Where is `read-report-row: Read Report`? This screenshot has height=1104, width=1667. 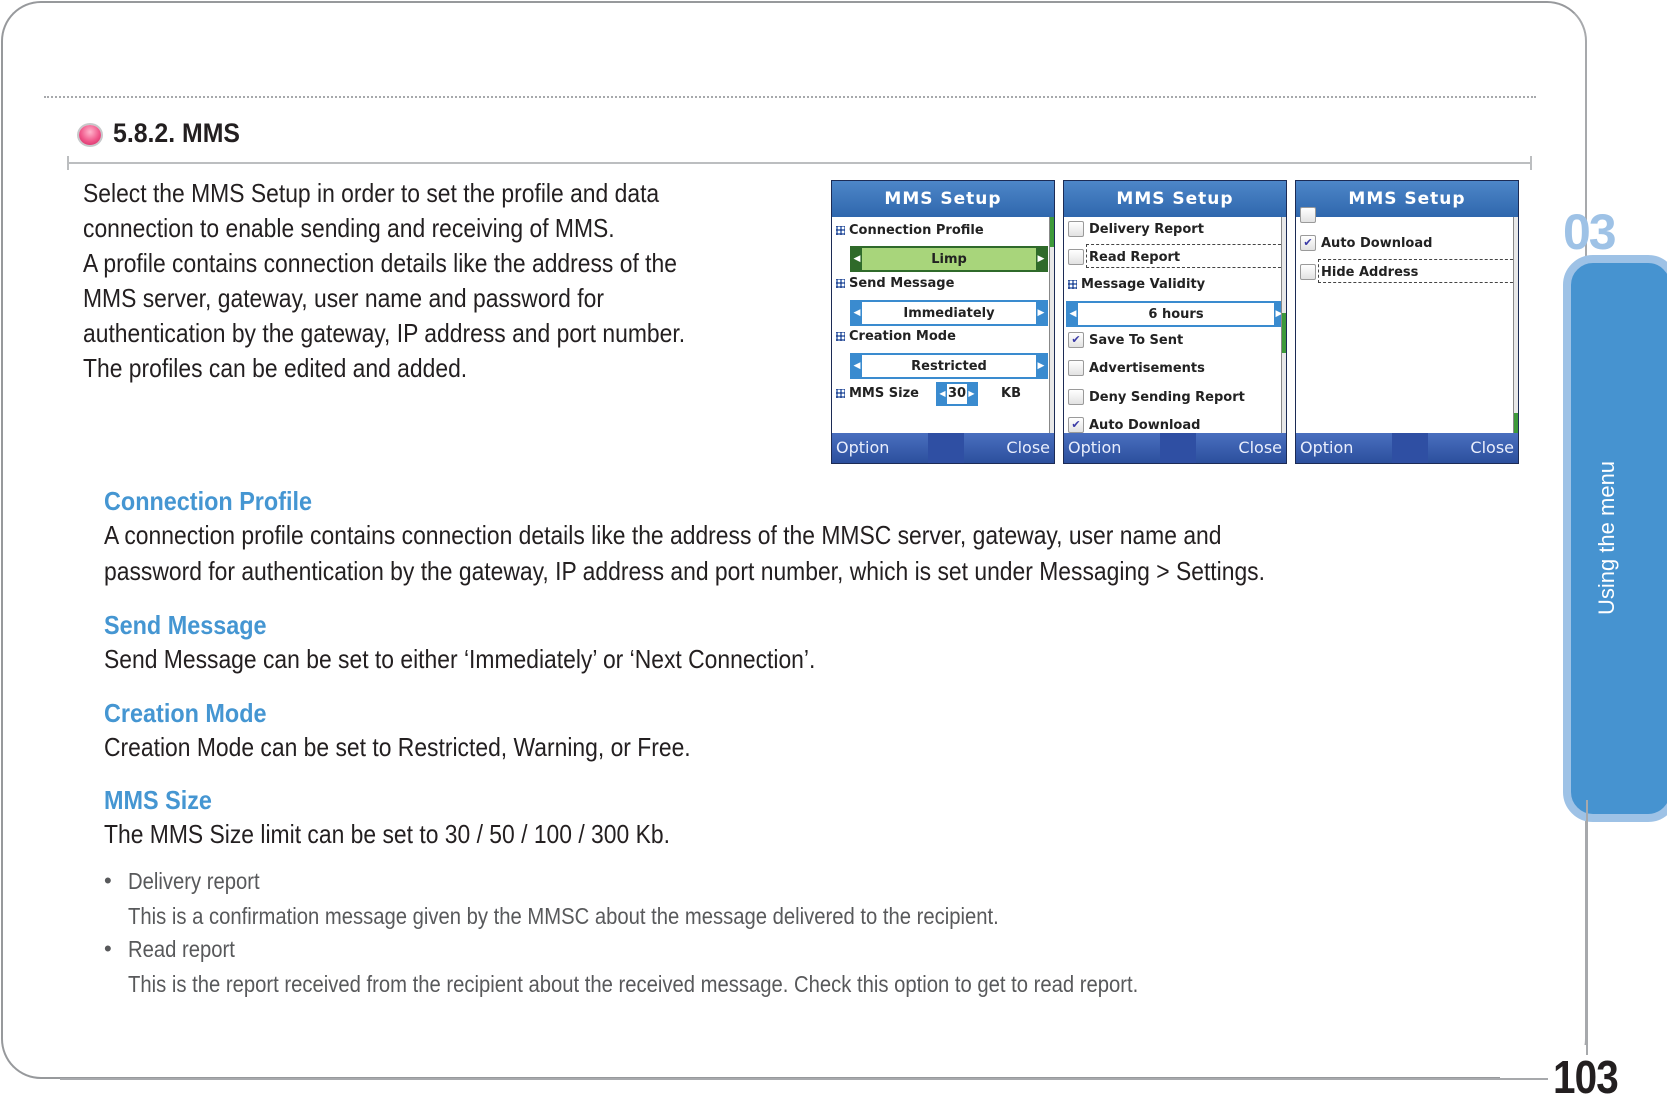 read-report-row: Read Report is located at coordinates (1124, 257).